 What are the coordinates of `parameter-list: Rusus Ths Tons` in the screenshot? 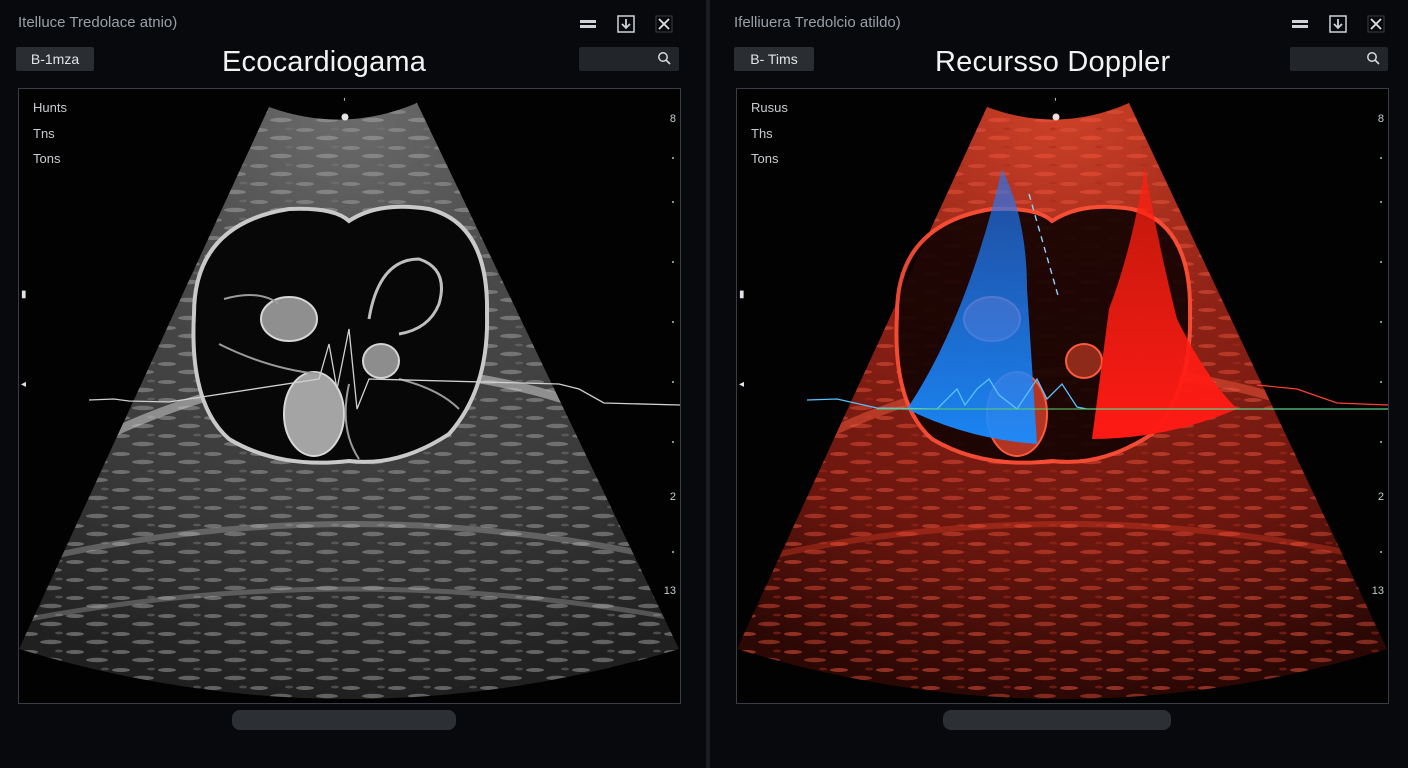 It's located at (769, 133).